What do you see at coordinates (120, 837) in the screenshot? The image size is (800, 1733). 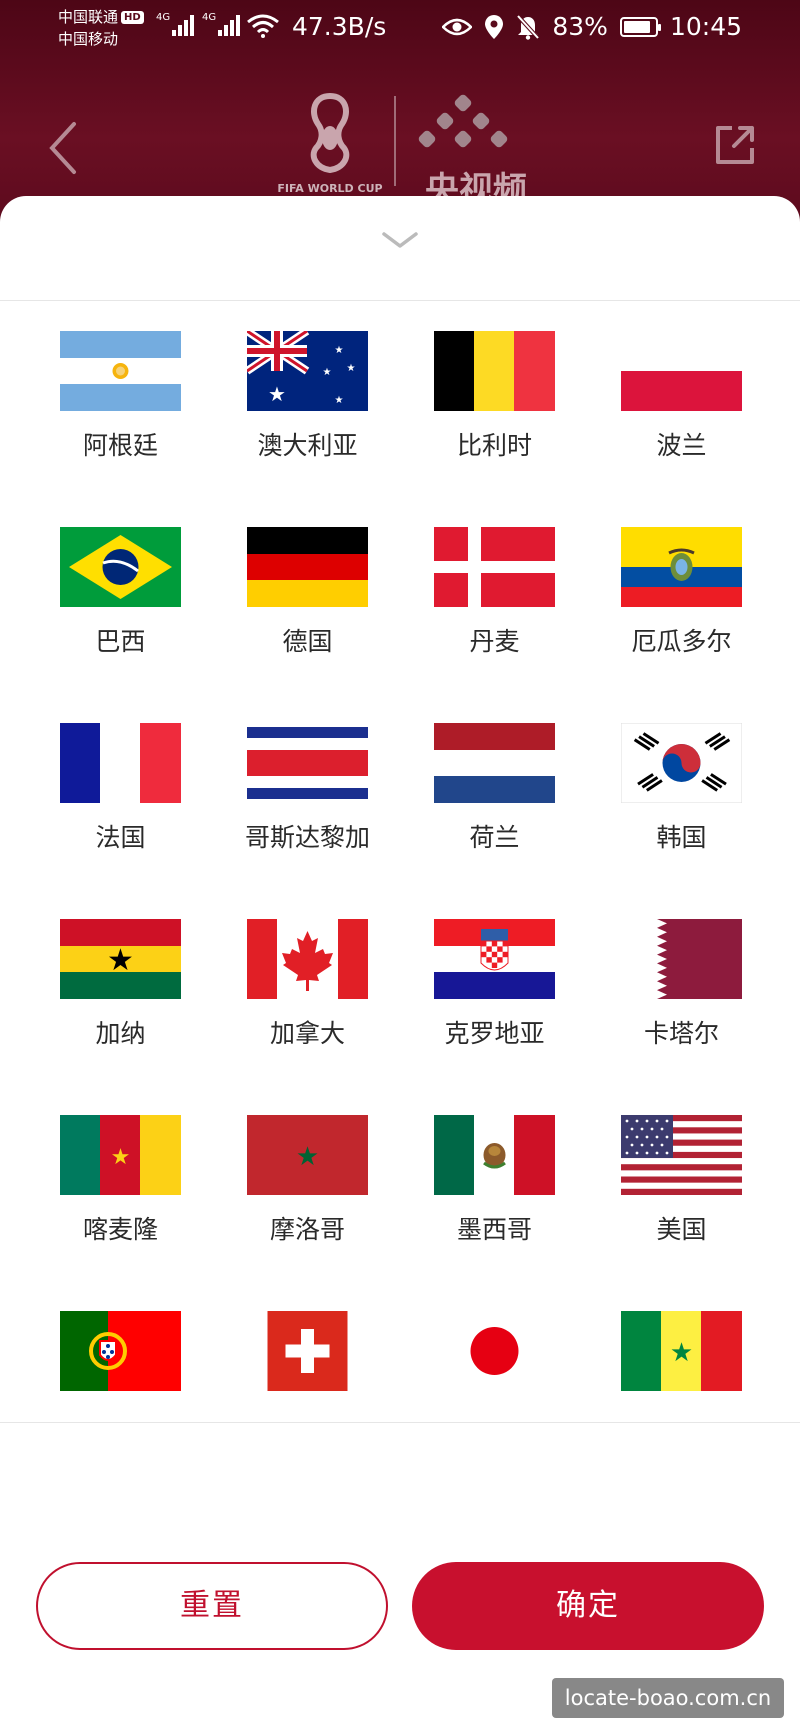 I see `country-name: 法国` at bounding box center [120, 837].